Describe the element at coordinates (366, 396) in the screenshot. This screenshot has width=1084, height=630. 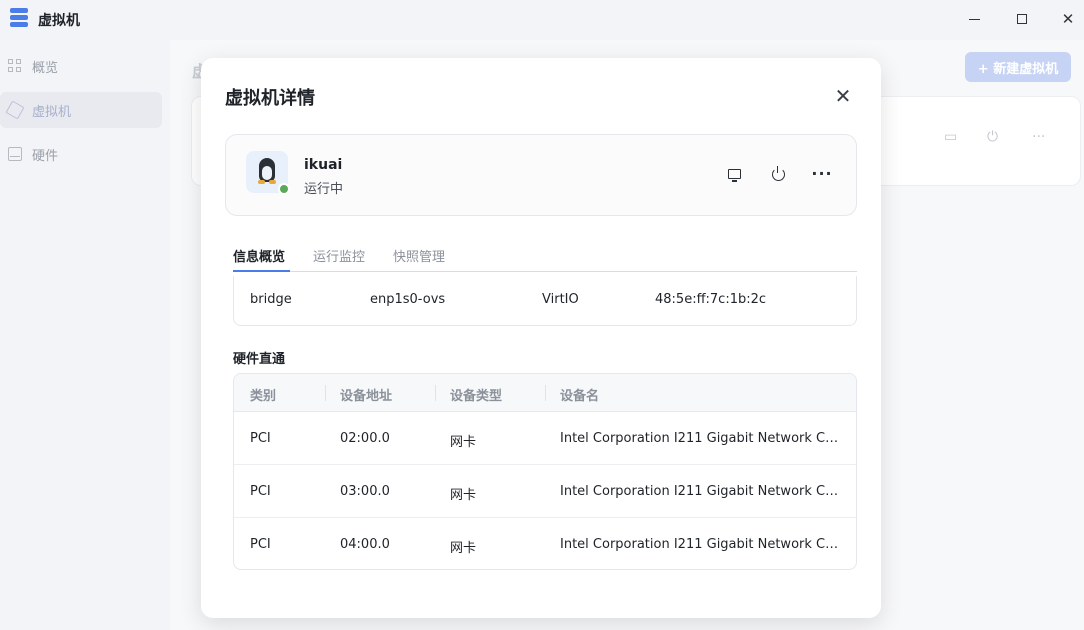
I see `column-header: 设备地址` at that location.